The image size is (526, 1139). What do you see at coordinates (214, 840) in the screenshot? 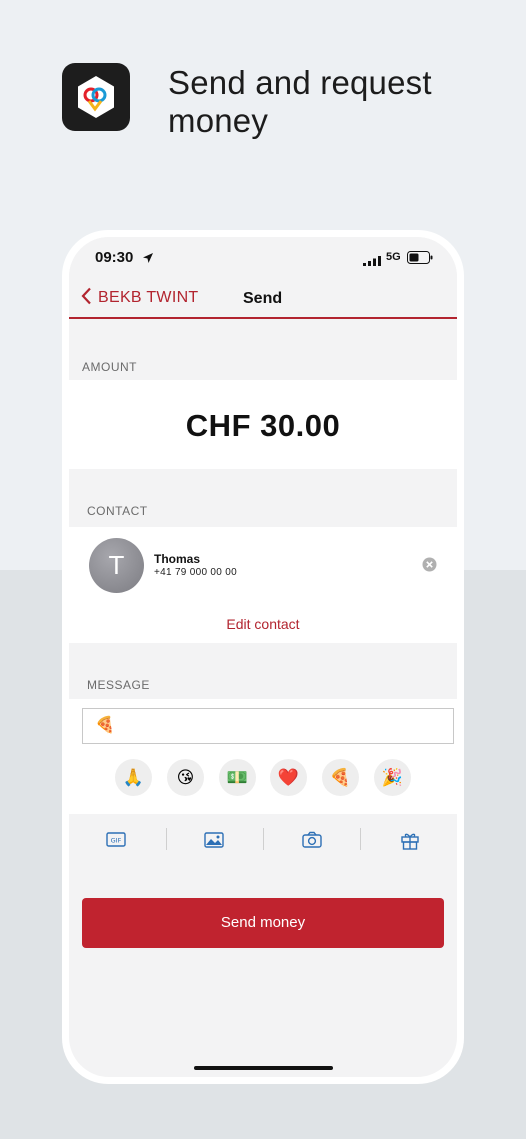
I see `image-icon` at bounding box center [214, 840].